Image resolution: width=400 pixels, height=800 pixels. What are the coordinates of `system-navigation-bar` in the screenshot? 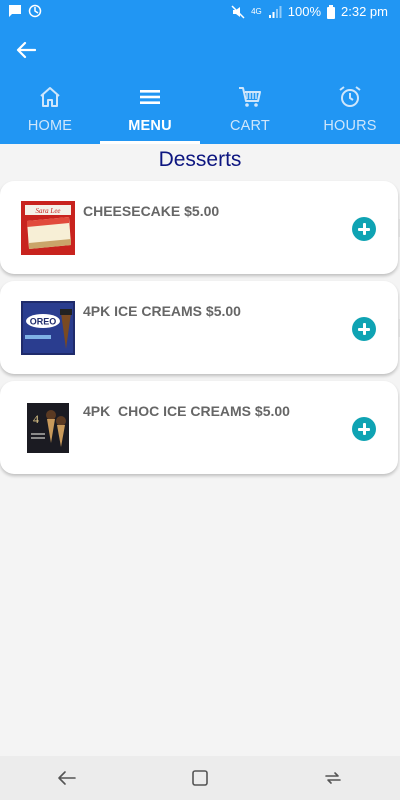 It's located at (200, 778).